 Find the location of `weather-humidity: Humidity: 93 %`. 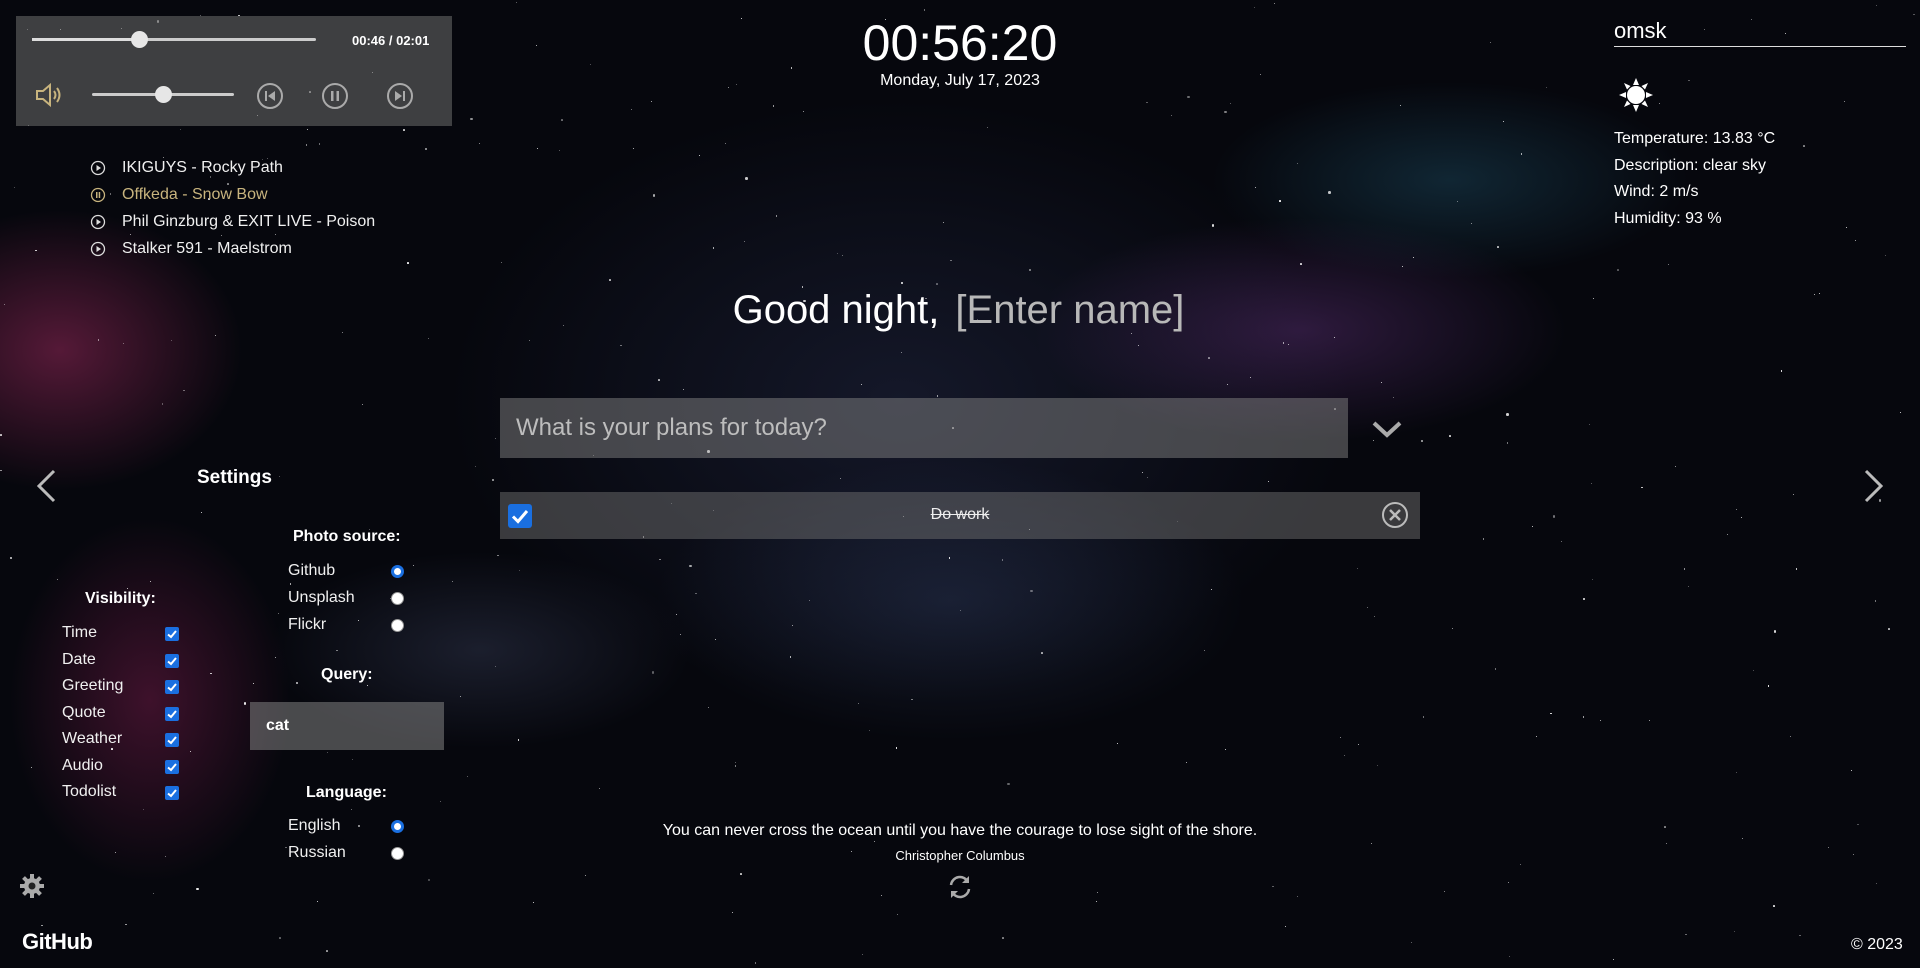

weather-humidity: Humidity: 93 % is located at coordinates (1668, 218).